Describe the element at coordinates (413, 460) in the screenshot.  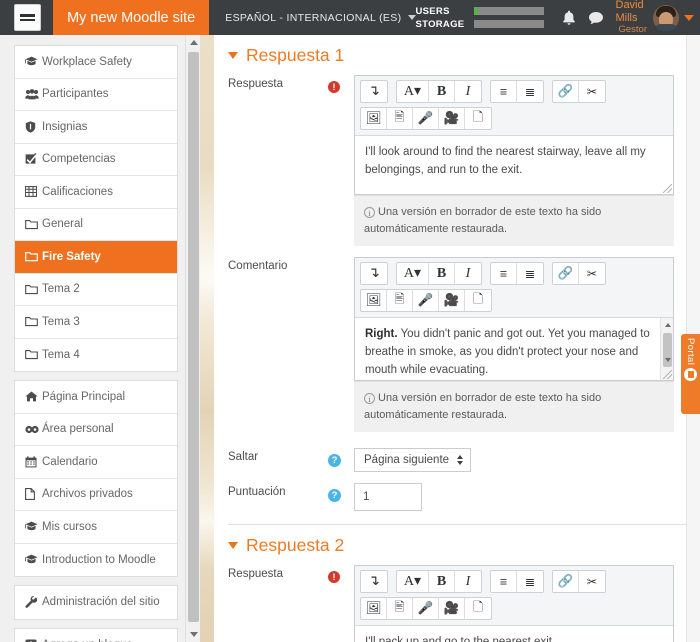
I see `jump-select: Página siguiente` at that location.